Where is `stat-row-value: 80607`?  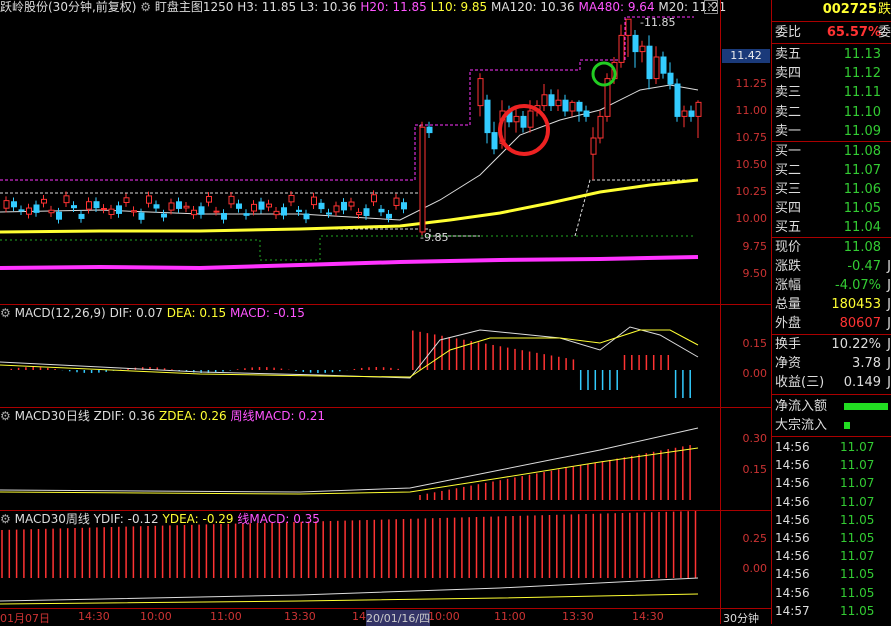
stat-row-value: 80607 is located at coordinates (860, 323).